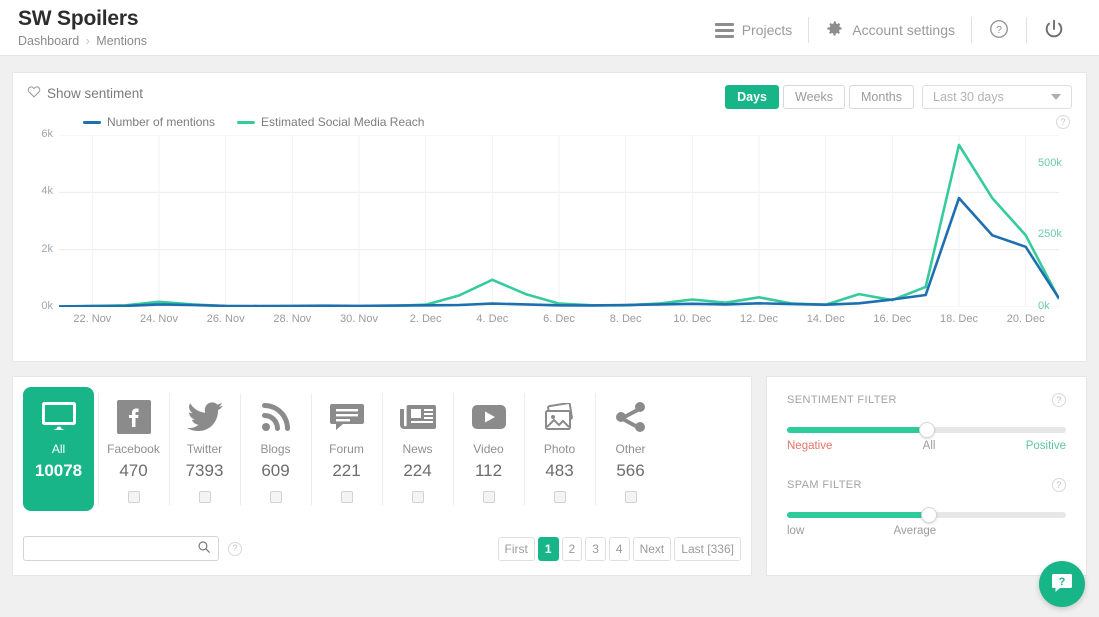 This screenshot has width=1099, height=617. Describe the element at coordinates (343, 122) in the screenshot. I see `legend-label-reach: Estimated Social Media Reach` at that location.